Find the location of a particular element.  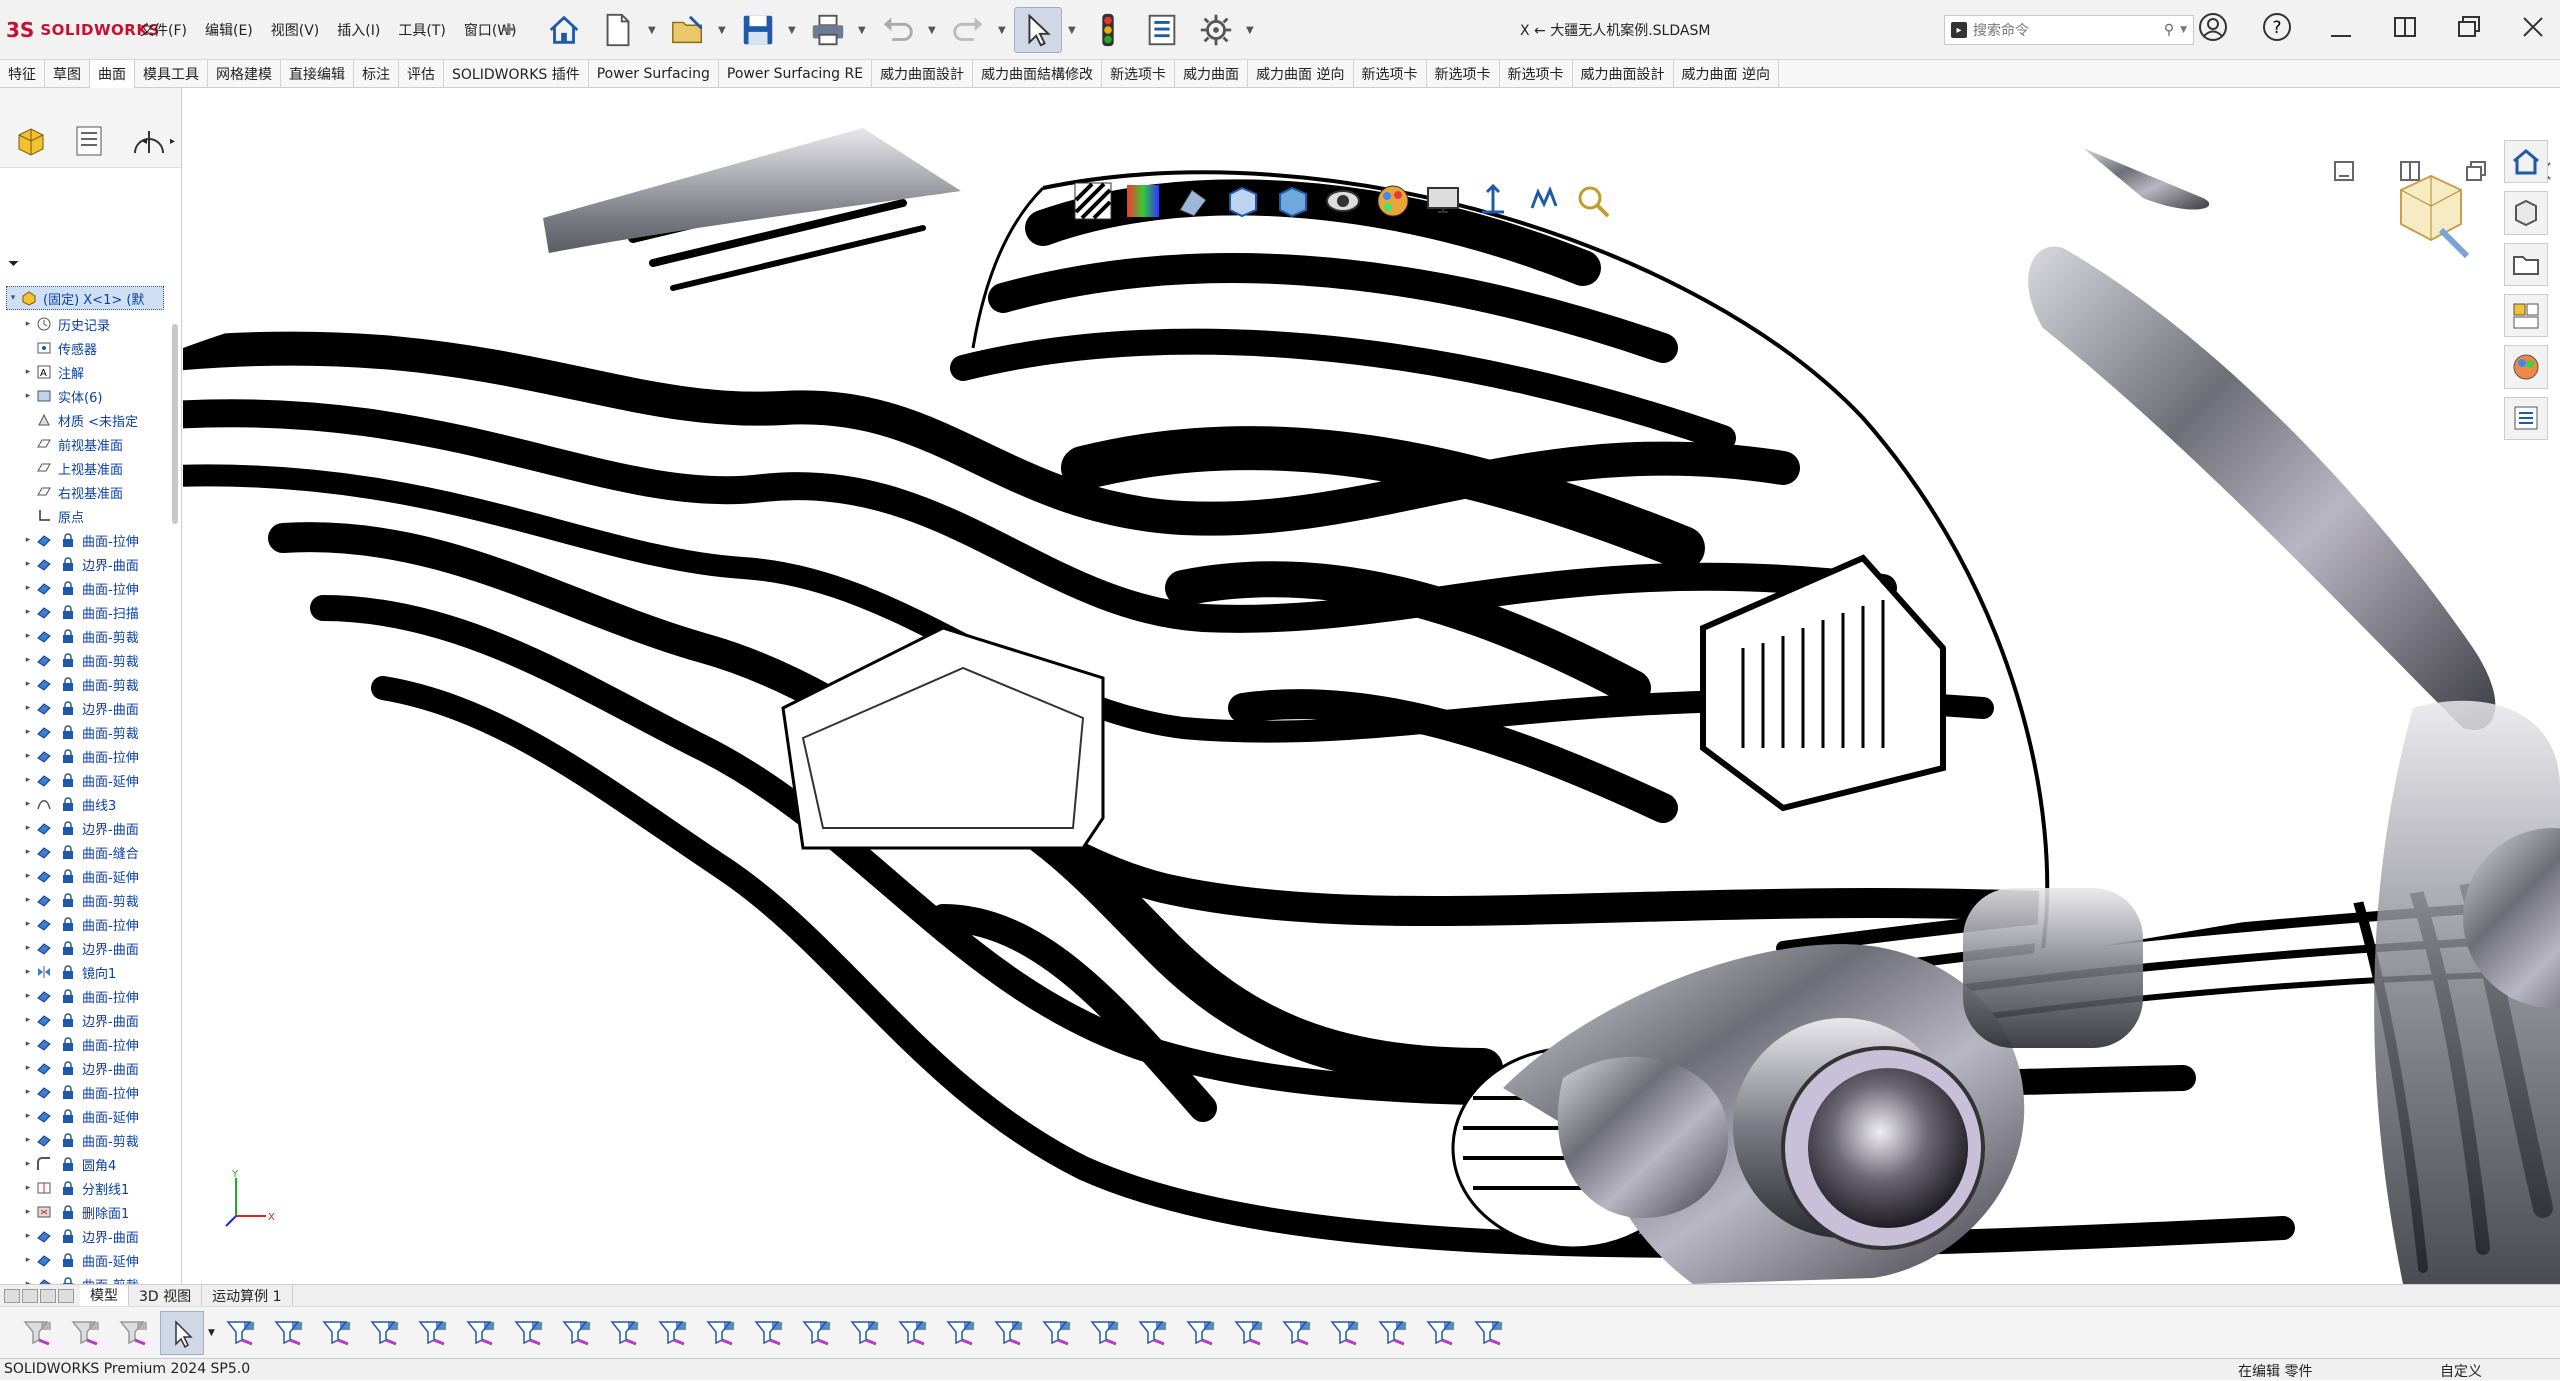

filter-surface-finish-icon is located at coordinates (913, 1333).